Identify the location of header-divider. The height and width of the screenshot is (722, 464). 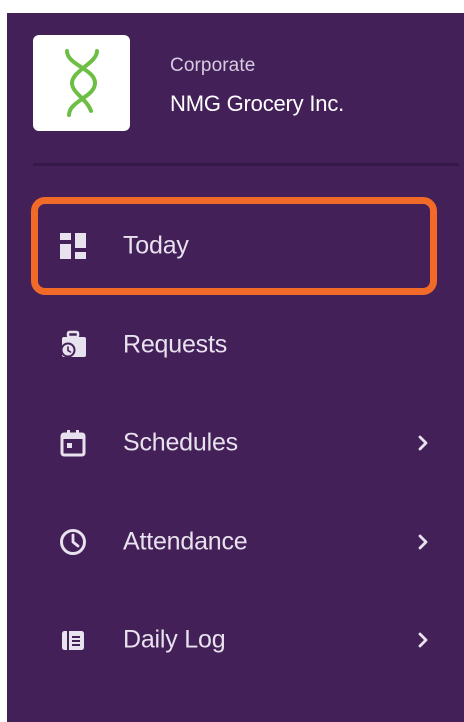
(246, 164).